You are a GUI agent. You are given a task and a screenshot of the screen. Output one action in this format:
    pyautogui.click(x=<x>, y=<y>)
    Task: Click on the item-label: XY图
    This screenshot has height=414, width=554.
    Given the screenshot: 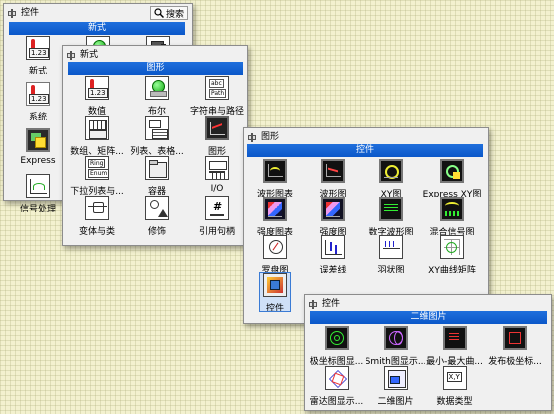 What is the action you would take?
    pyautogui.click(x=391, y=193)
    